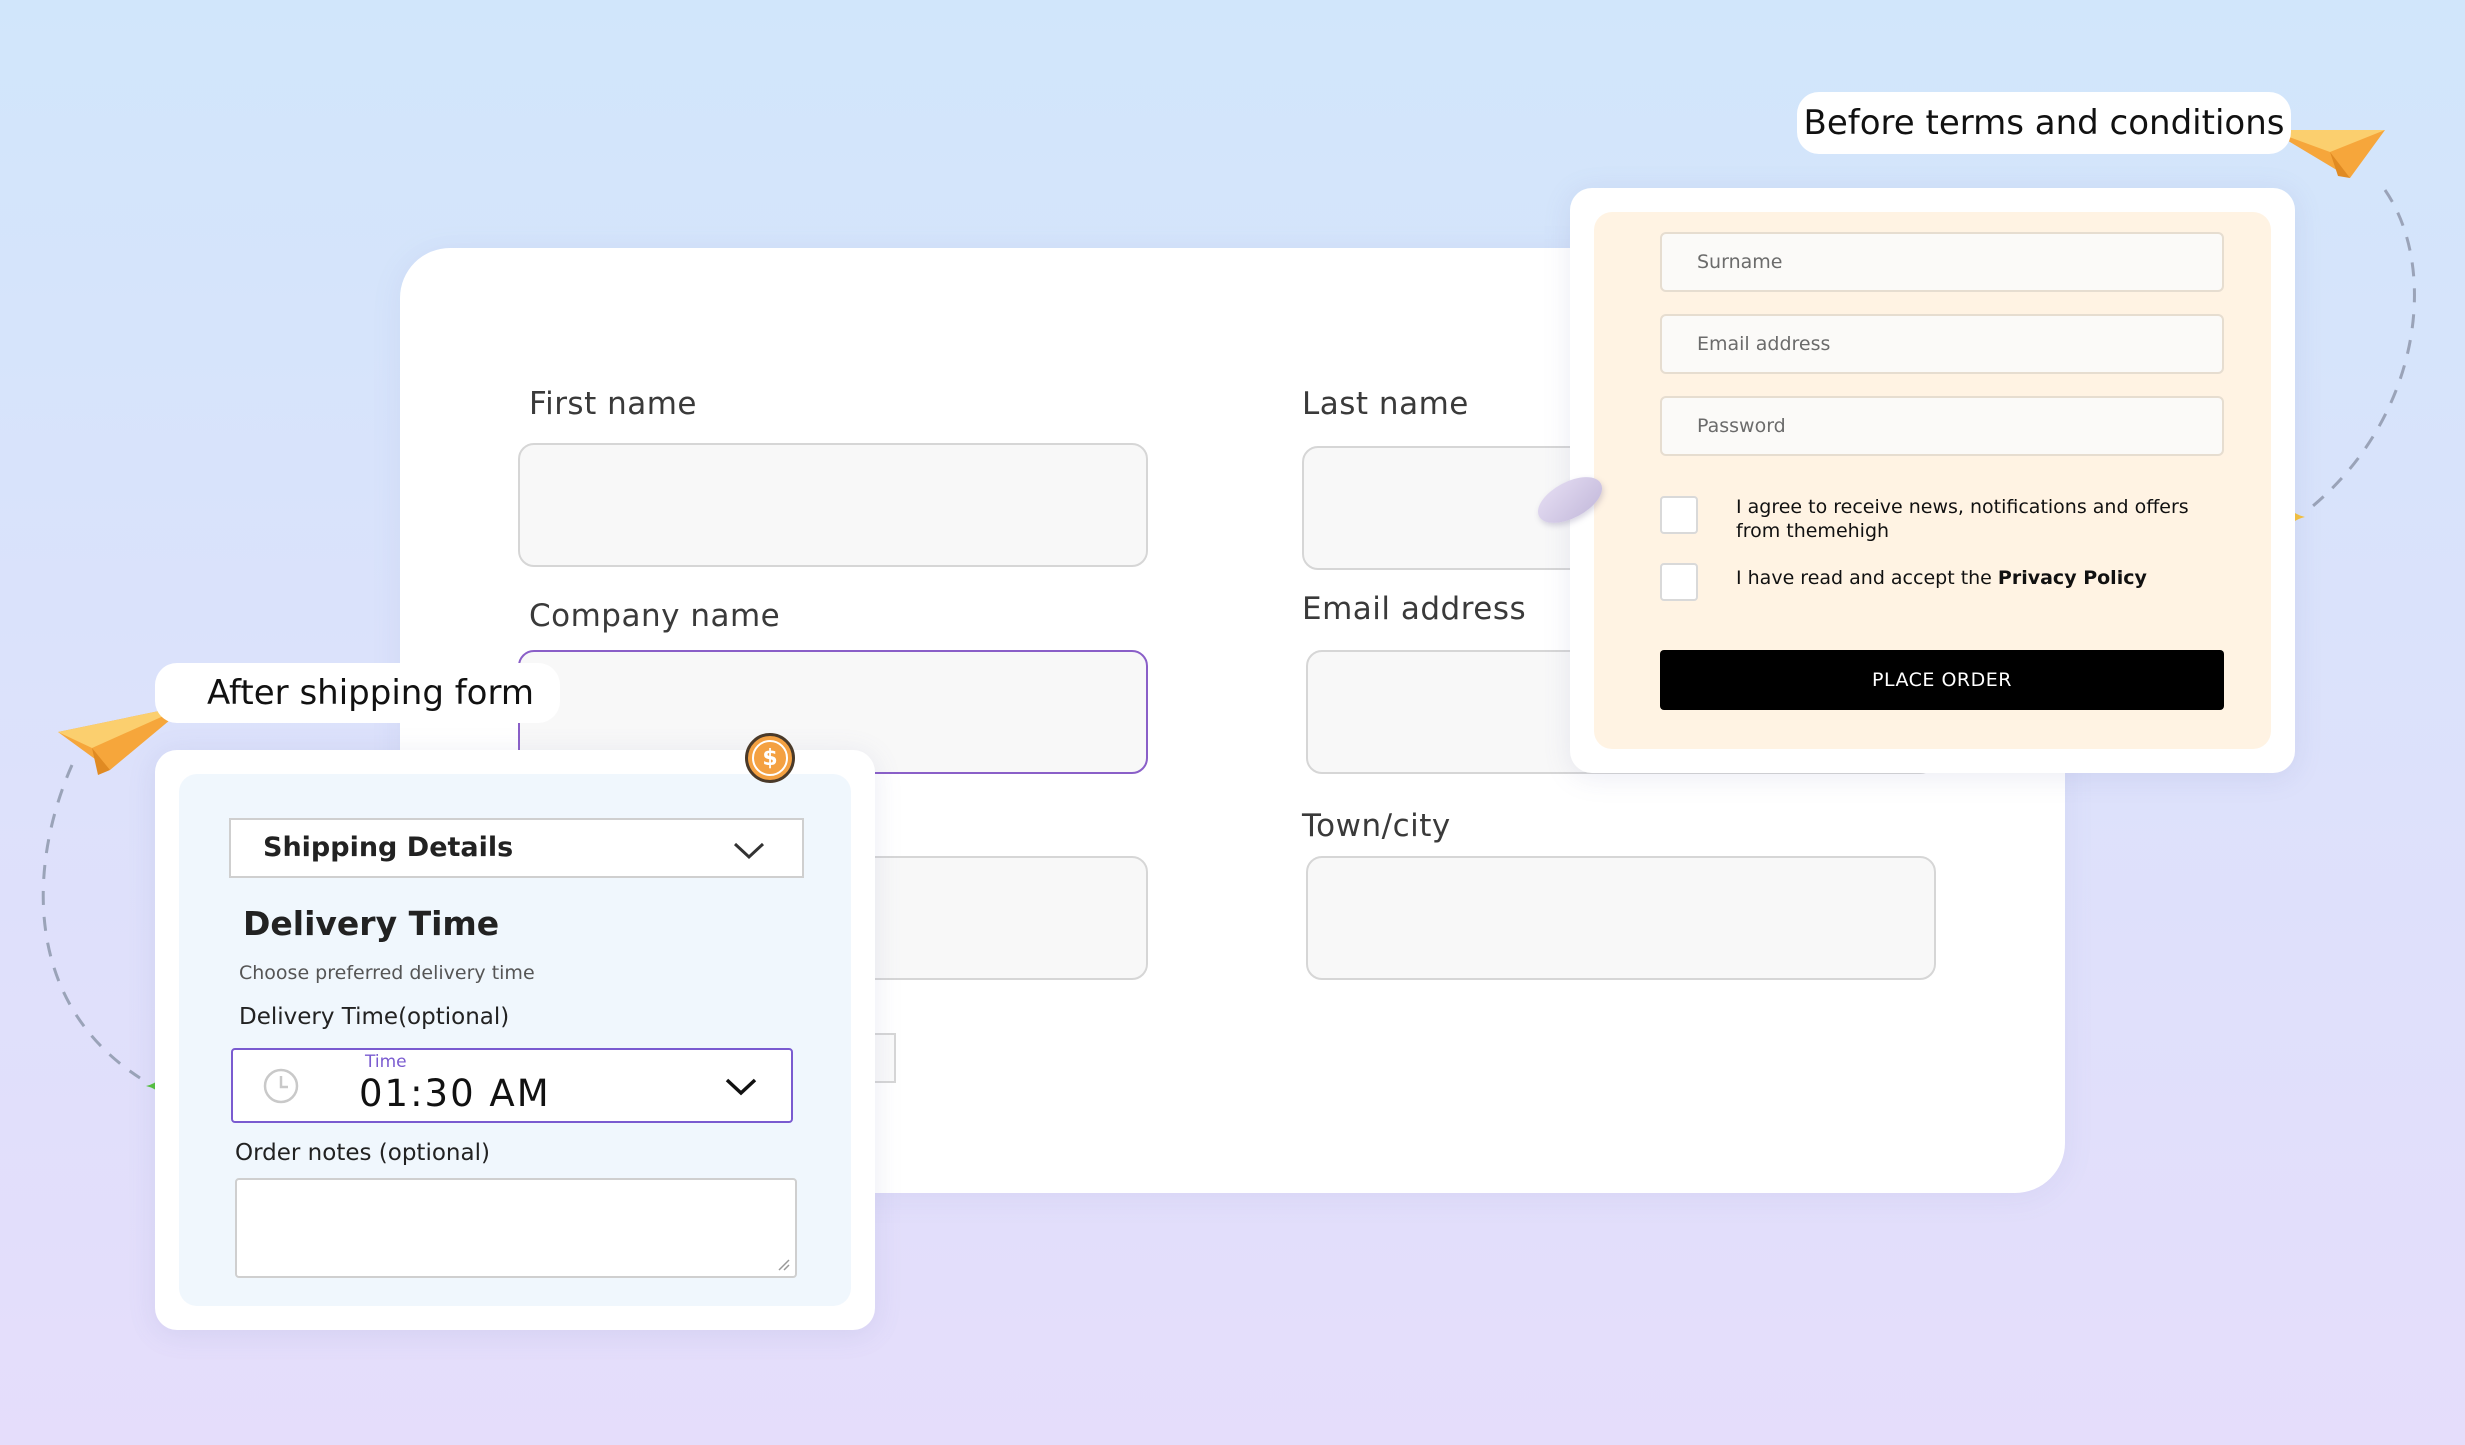 Image resolution: width=2465 pixels, height=1445 pixels. I want to click on first-name-label: First name, so click(613, 404).